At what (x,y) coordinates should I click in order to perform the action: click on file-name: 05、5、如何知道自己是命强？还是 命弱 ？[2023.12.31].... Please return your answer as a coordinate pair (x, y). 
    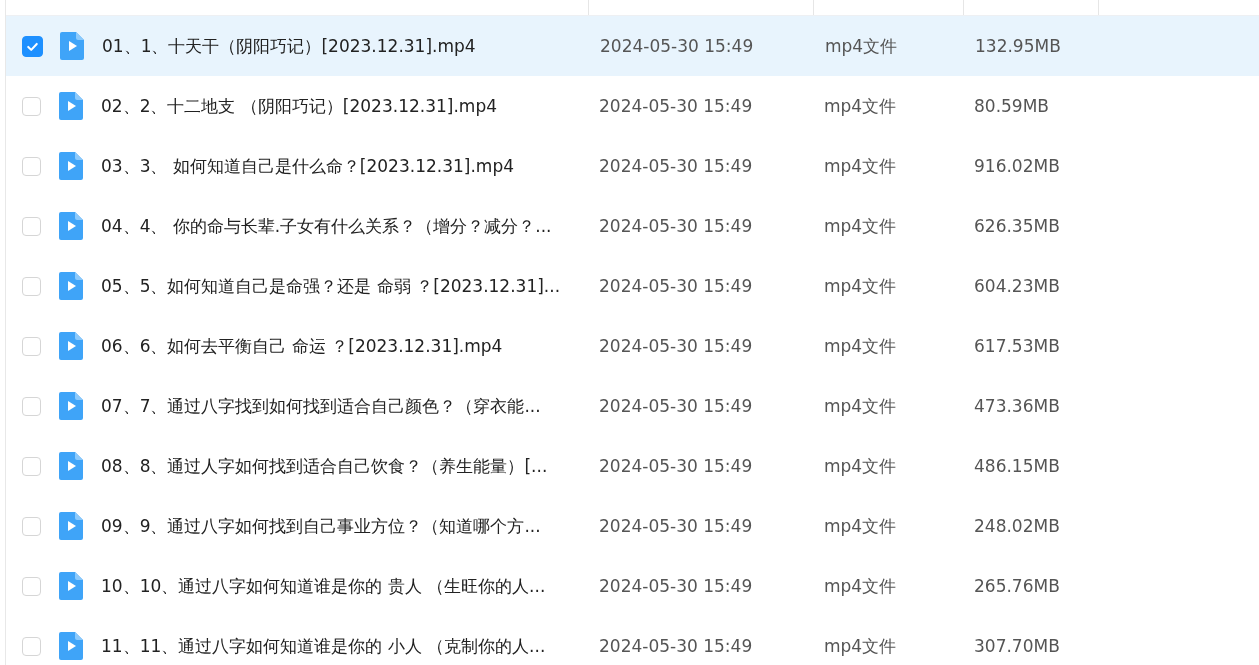
    Looking at the image, I should click on (350, 286).